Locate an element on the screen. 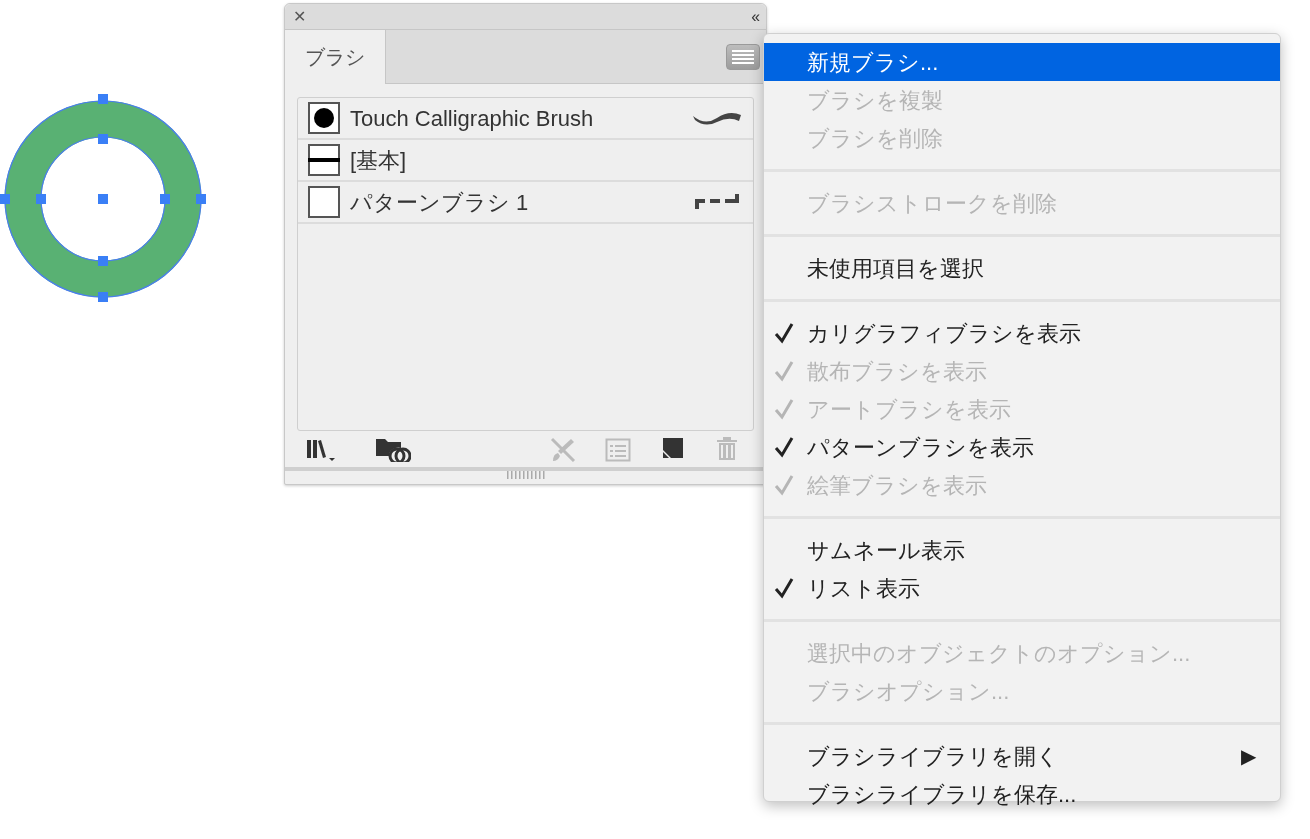 The image size is (1310, 839). cloud-folder-icon is located at coordinates (393, 449).